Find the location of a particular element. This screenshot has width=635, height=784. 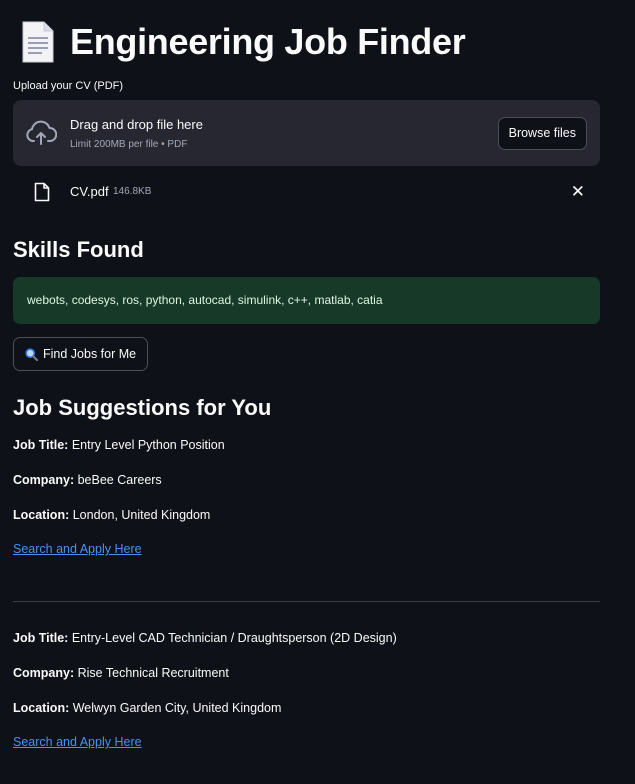

uploaded-file: CV.pdf 146.8KB ✕ is located at coordinates (306, 192).